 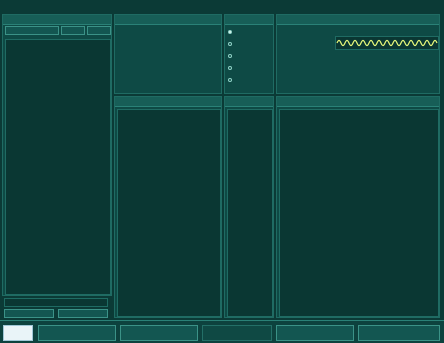 What do you see at coordinates (358, 20) in the screenshot?
I see `readout-panel-title` at bounding box center [358, 20].